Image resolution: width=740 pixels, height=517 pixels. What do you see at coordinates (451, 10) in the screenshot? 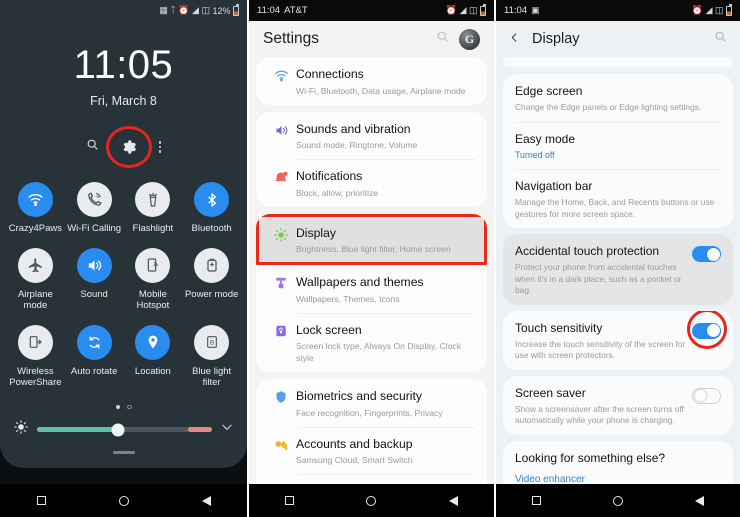
I see `alarm-icon: ⏰` at bounding box center [451, 10].